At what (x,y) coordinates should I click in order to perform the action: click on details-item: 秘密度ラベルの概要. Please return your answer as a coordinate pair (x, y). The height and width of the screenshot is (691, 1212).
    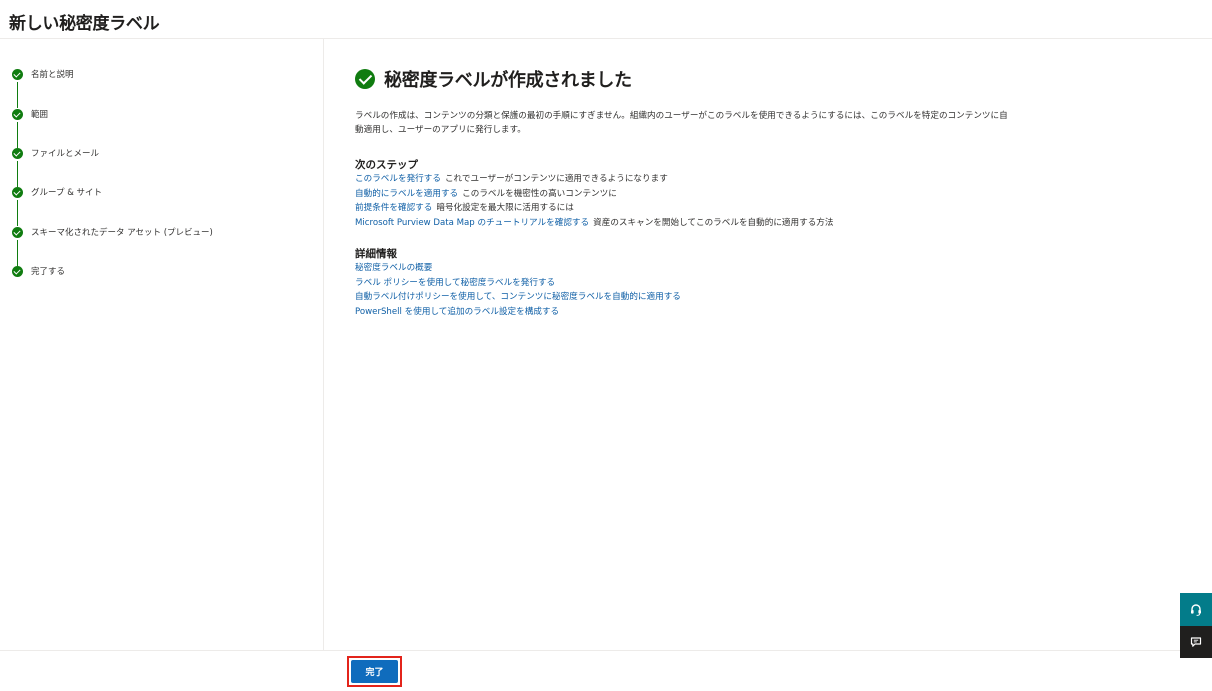
    Looking at the image, I should click on (705, 268).